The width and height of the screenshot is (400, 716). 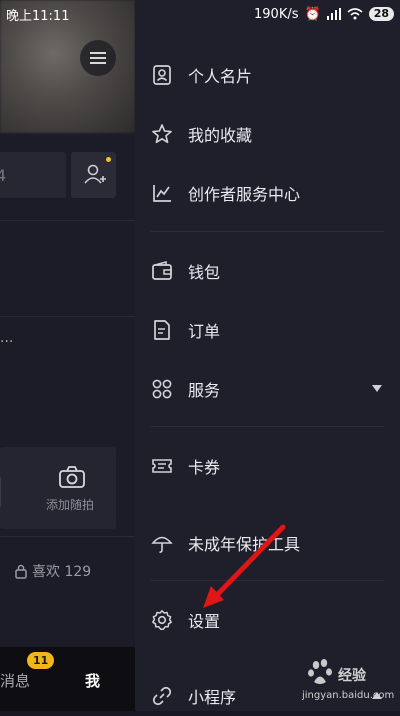 What do you see at coordinates (267, 271) in the screenshot?
I see `menu-item-wallet: 钱包` at bounding box center [267, 271].